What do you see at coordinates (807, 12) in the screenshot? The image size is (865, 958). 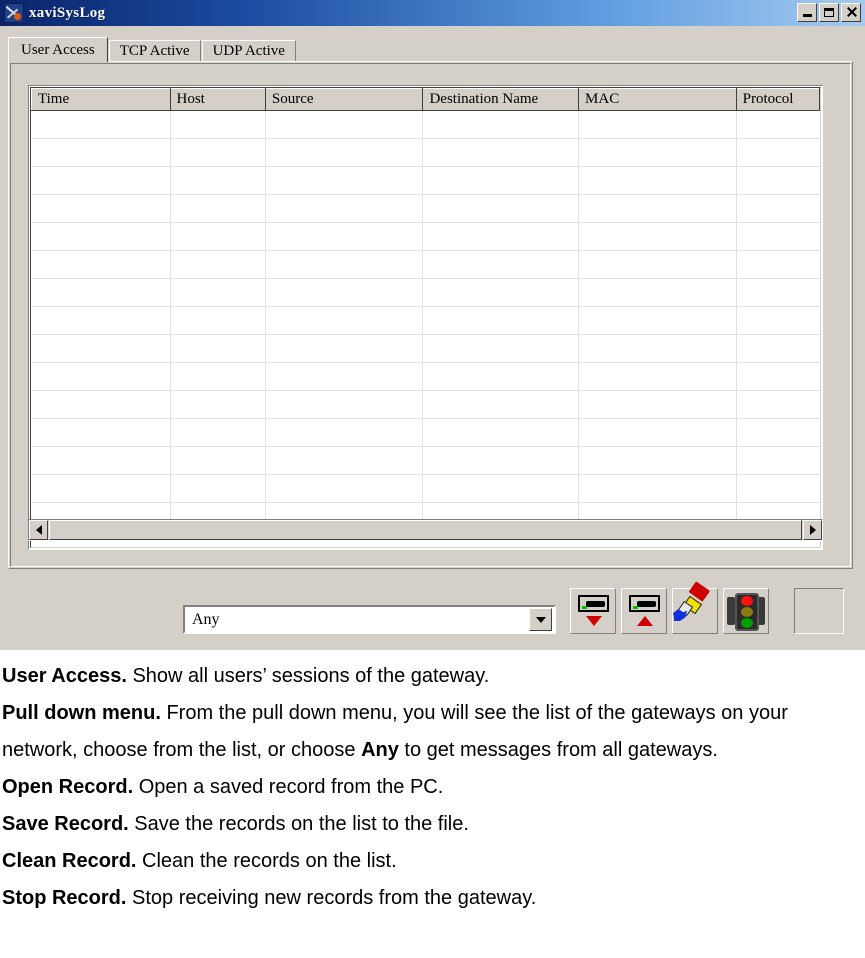 I see `minimize-button` at bounding box center [807, 12].